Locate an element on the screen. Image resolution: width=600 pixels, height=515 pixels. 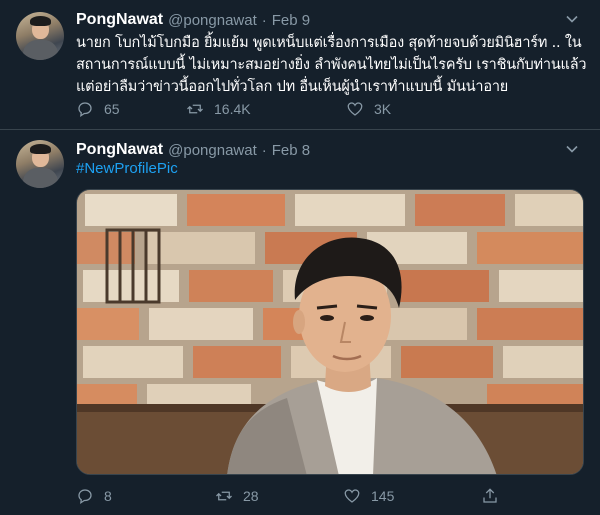
share-icon is located at coordinates (490, 495).